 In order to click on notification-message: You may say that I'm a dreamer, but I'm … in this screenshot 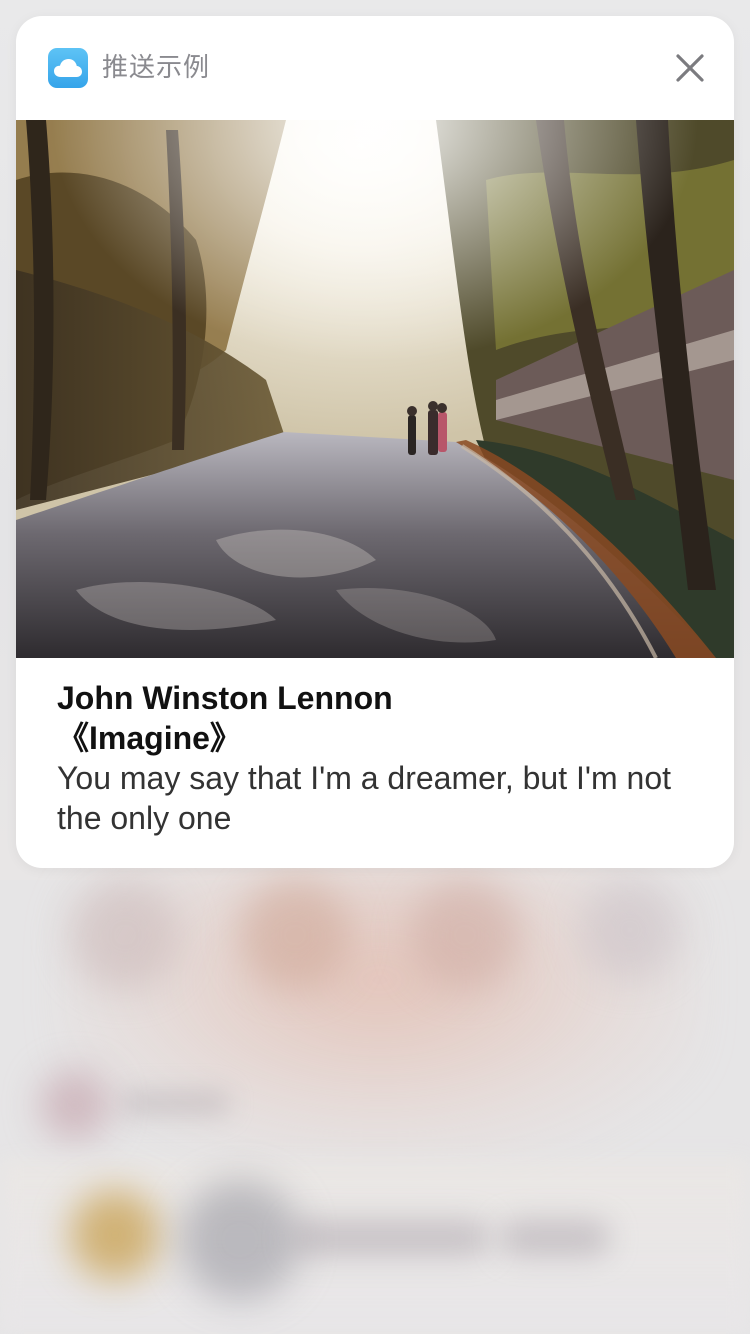, I will do `click(364, 798)`.